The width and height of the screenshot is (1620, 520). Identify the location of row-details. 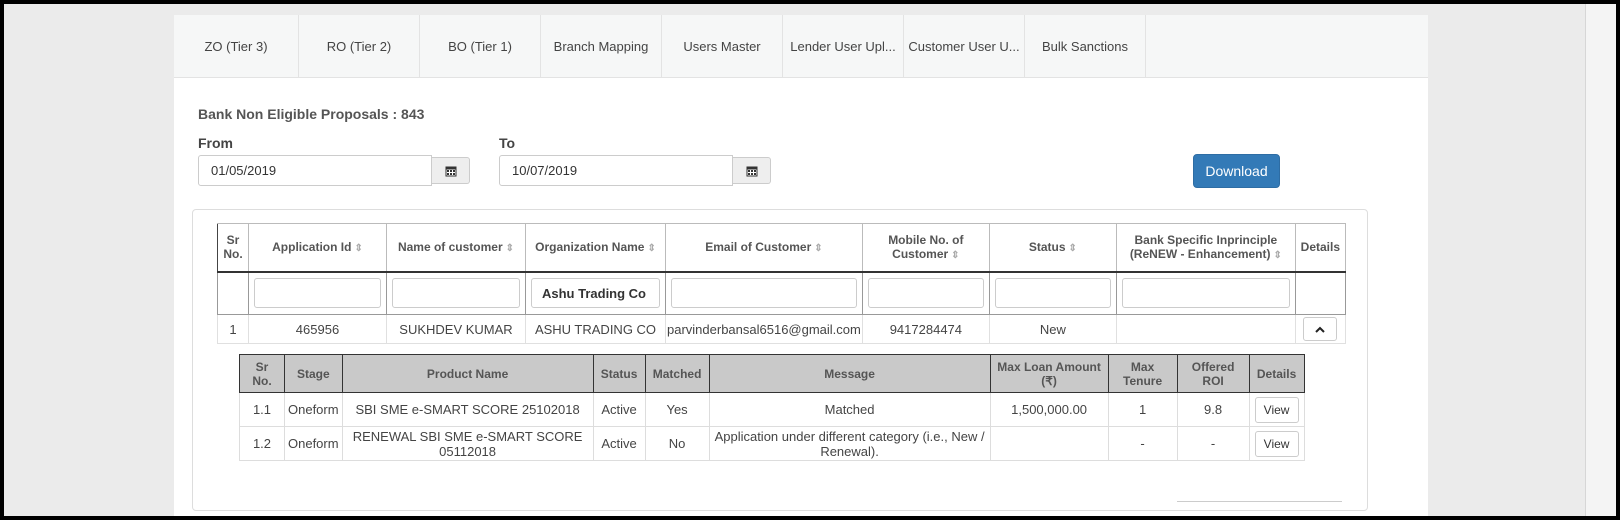
(1320, 329).